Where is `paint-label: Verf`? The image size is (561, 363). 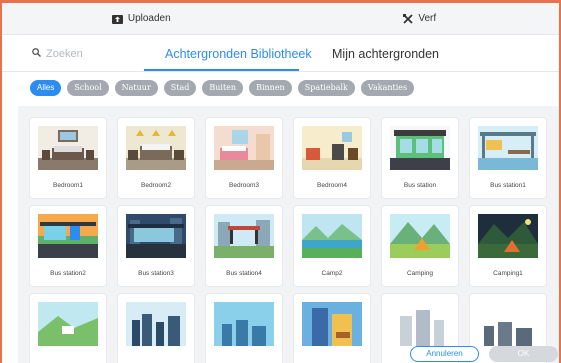
paint-label: Verf is located at coordinates (427, 18).